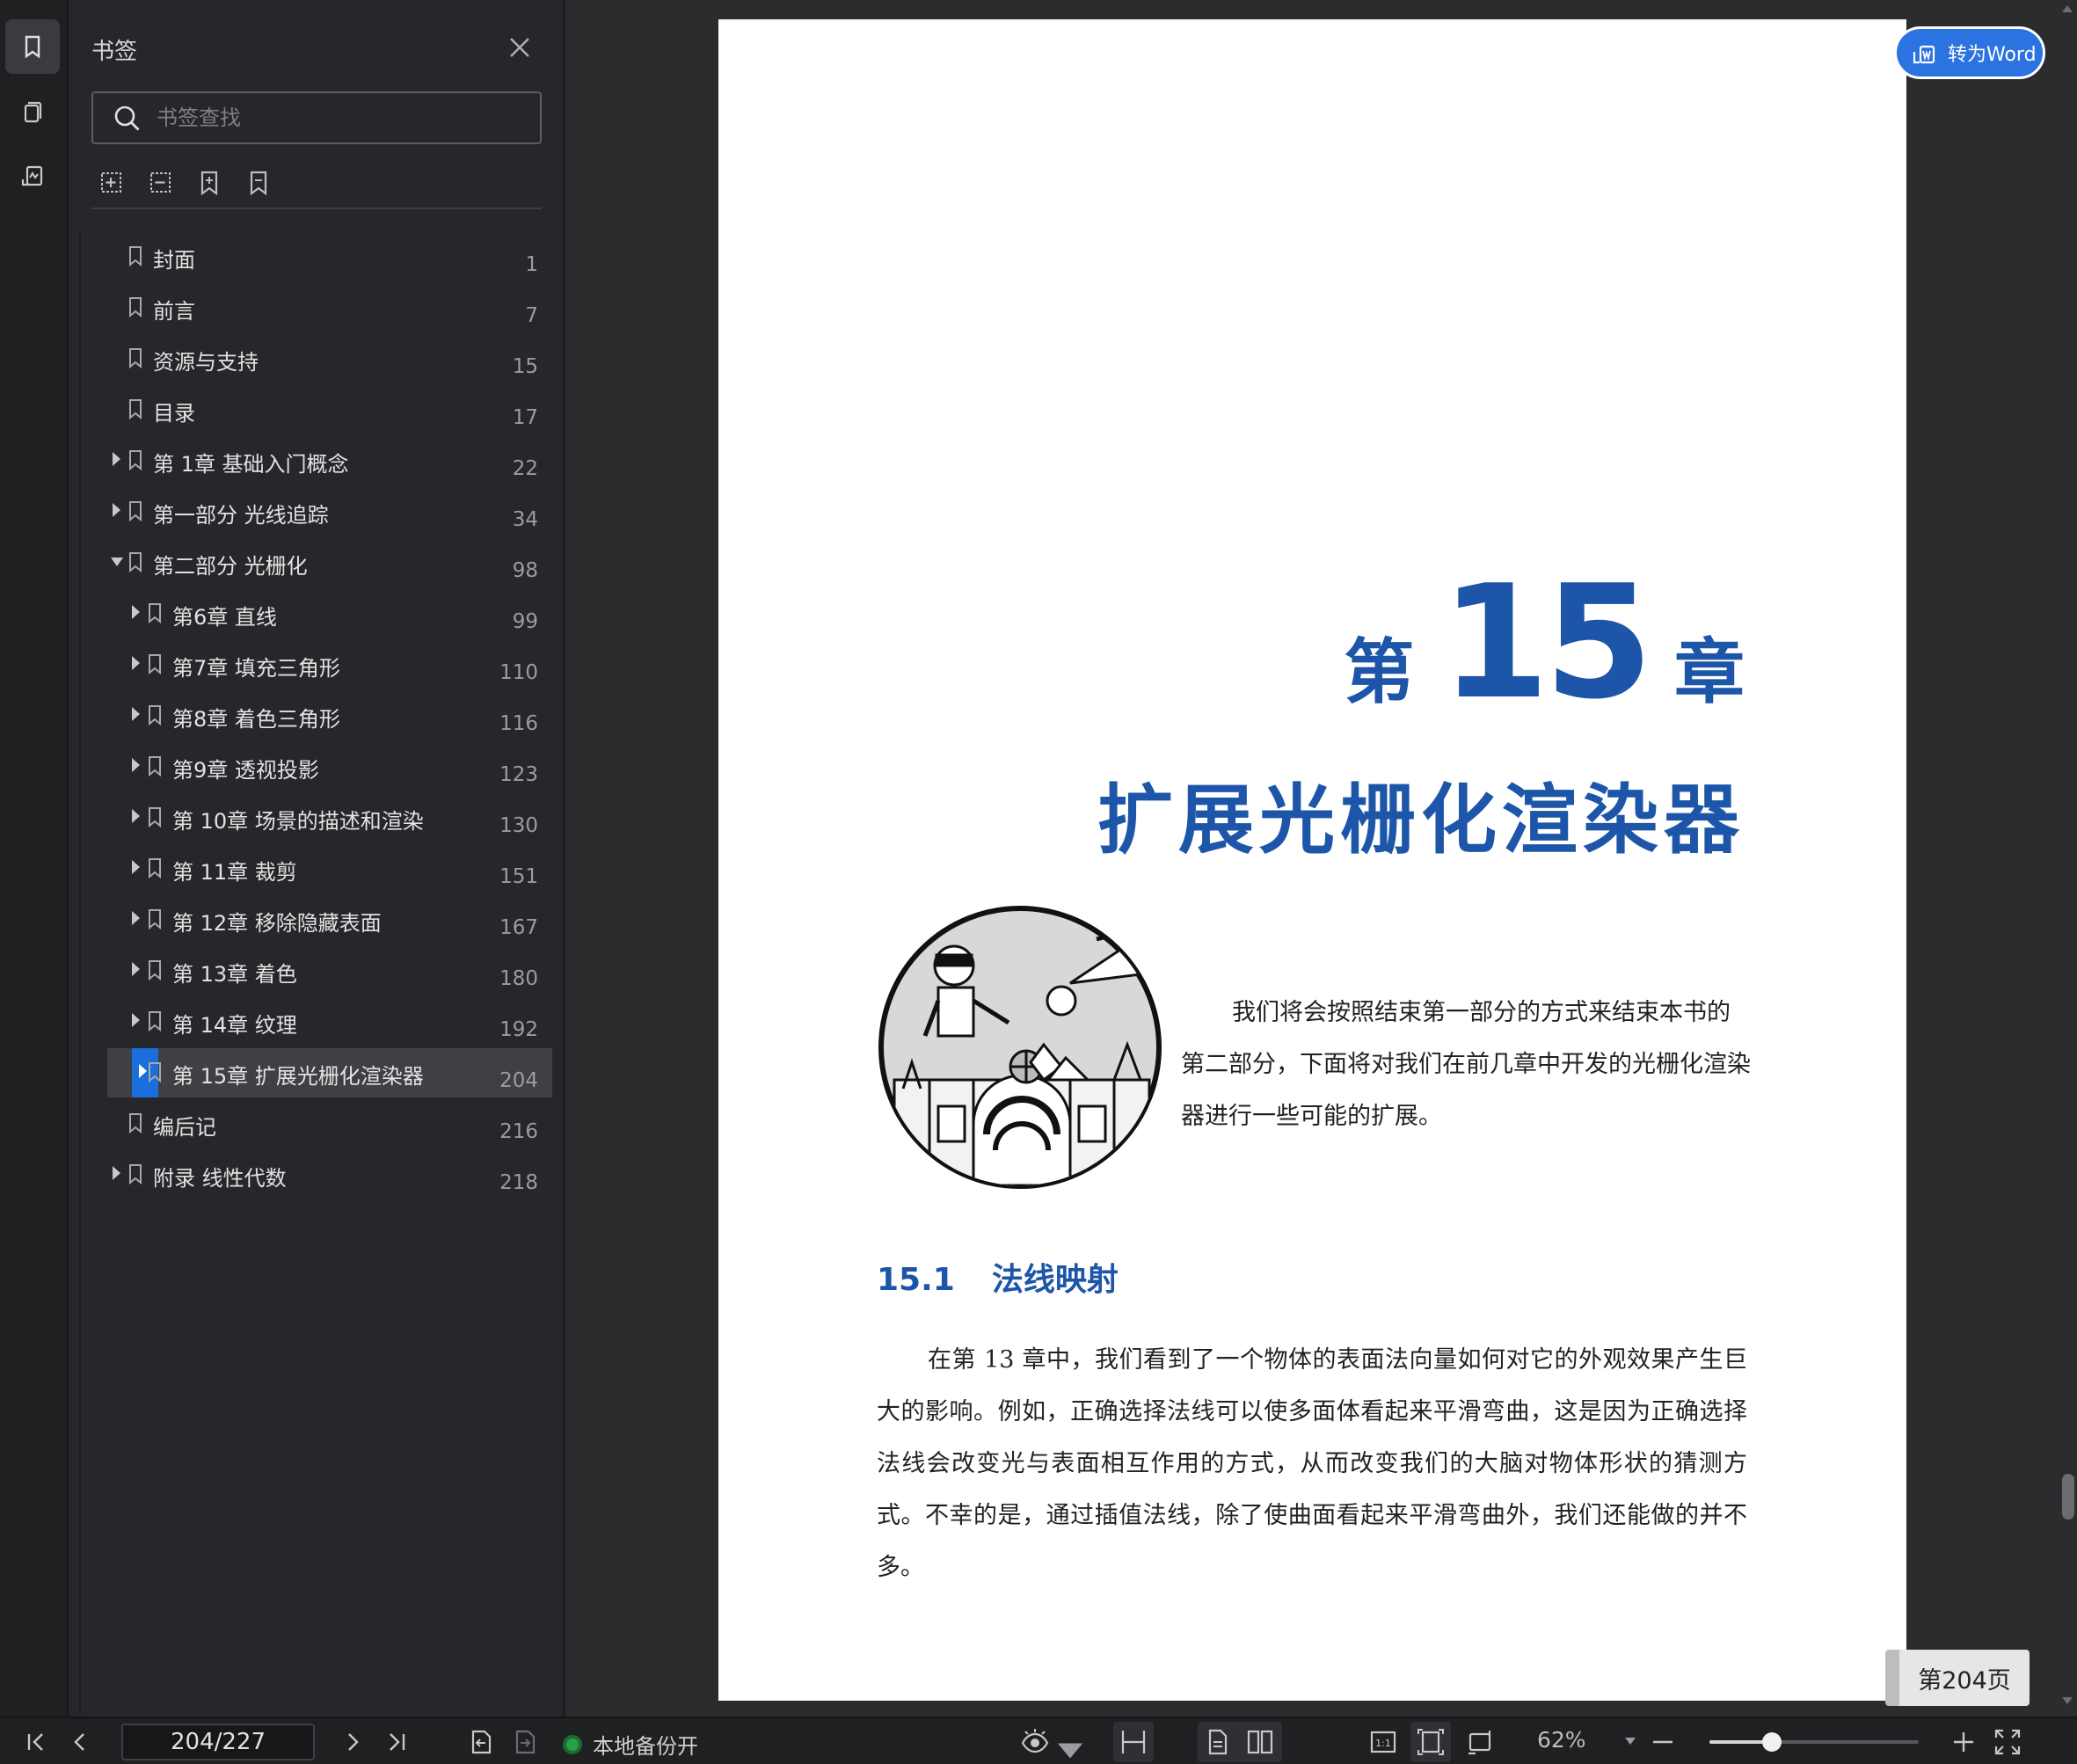 The height and width of the screenshot is (1764, 2077). What do you see at coordinates (329, 511) in the screenshot?
I see `bookmark-item: 第一部分 光线追踪 34` at bounding box center [329, 511].